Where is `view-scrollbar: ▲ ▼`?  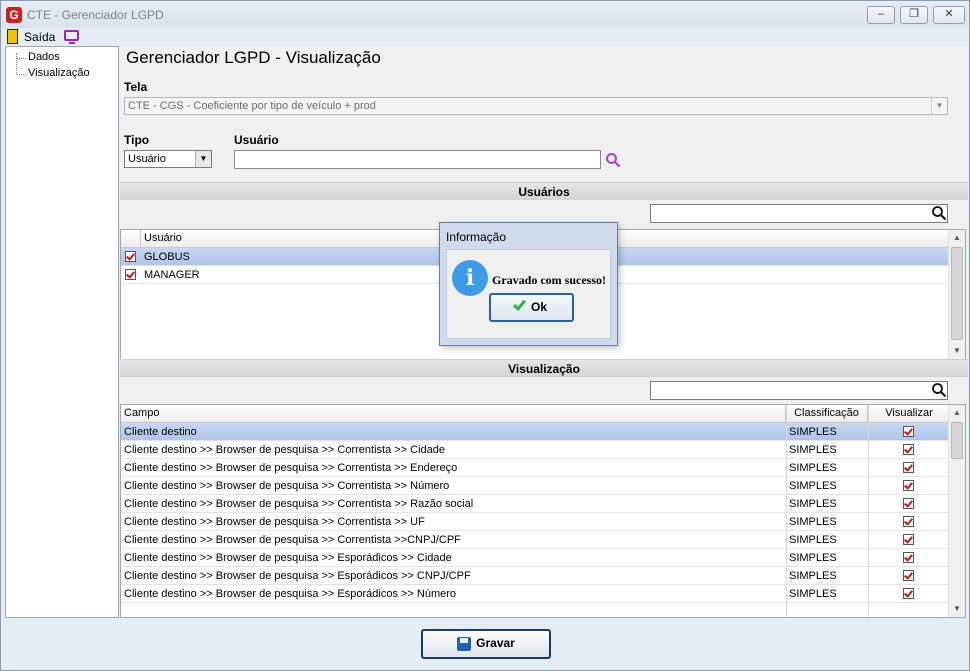 view-scrollbar: ▲ ▼ is located at coordinates (956, 511).